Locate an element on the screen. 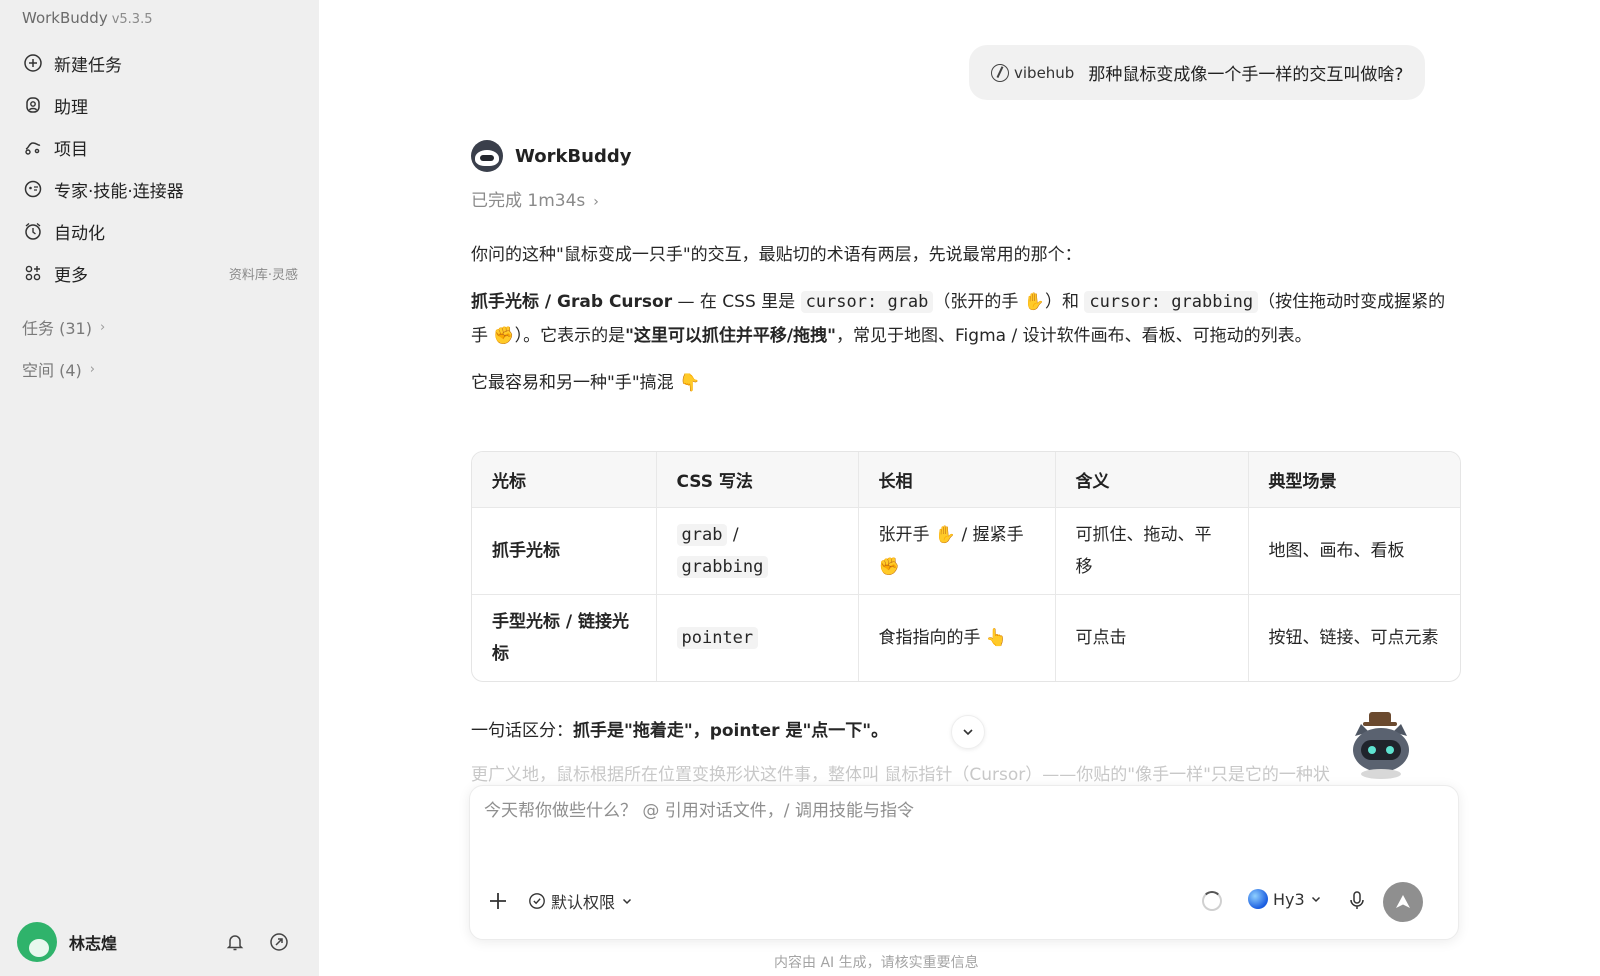 This screenshot has width=1600, height=976. sidebar-item-assistant: 助理 is located at coordinates (160, 105).